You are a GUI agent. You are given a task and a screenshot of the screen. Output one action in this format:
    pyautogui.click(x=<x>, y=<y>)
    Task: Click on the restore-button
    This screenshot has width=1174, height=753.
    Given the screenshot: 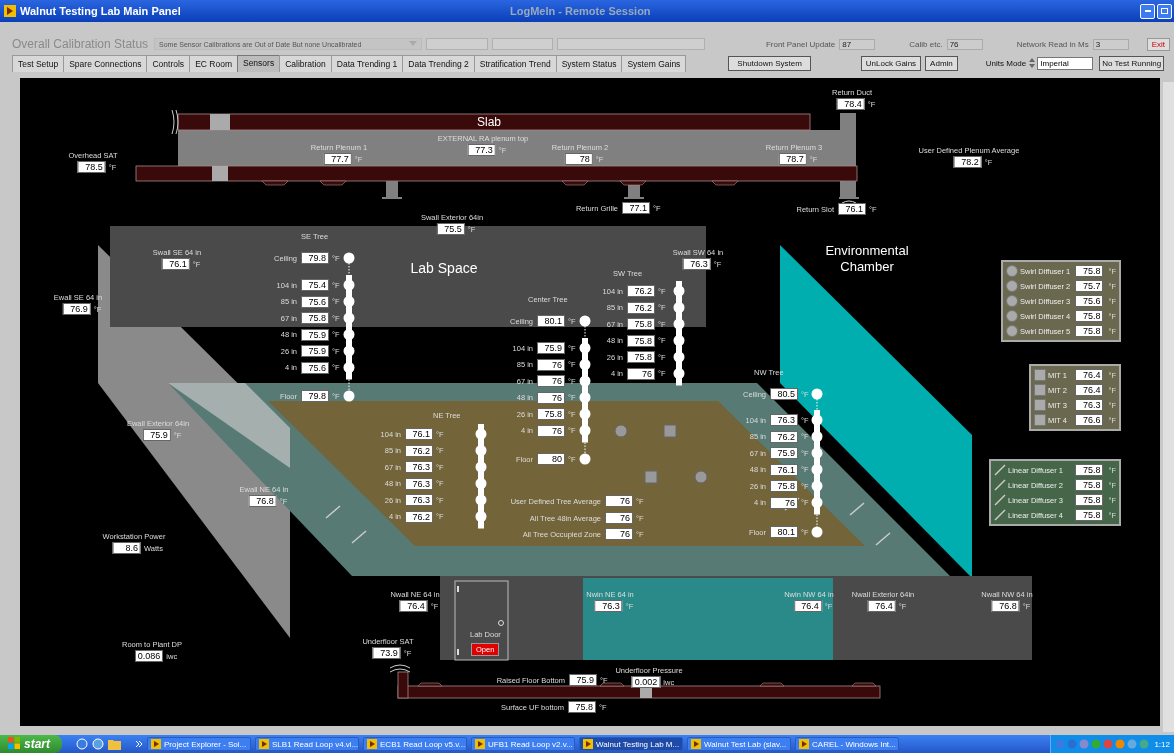 What is the action you would take?
    pyautogui.click(x=1164, y=11)
    